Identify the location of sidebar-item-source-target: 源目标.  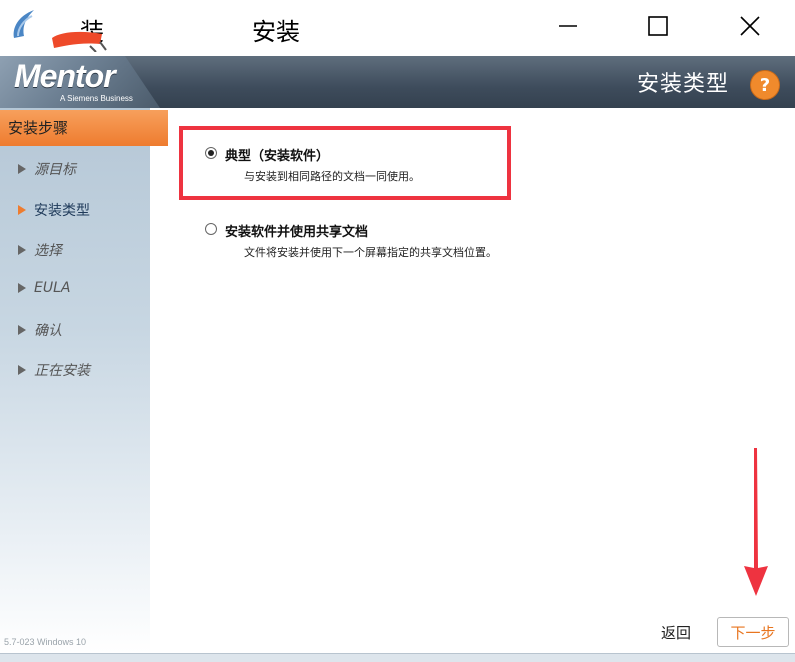
(47, 169).